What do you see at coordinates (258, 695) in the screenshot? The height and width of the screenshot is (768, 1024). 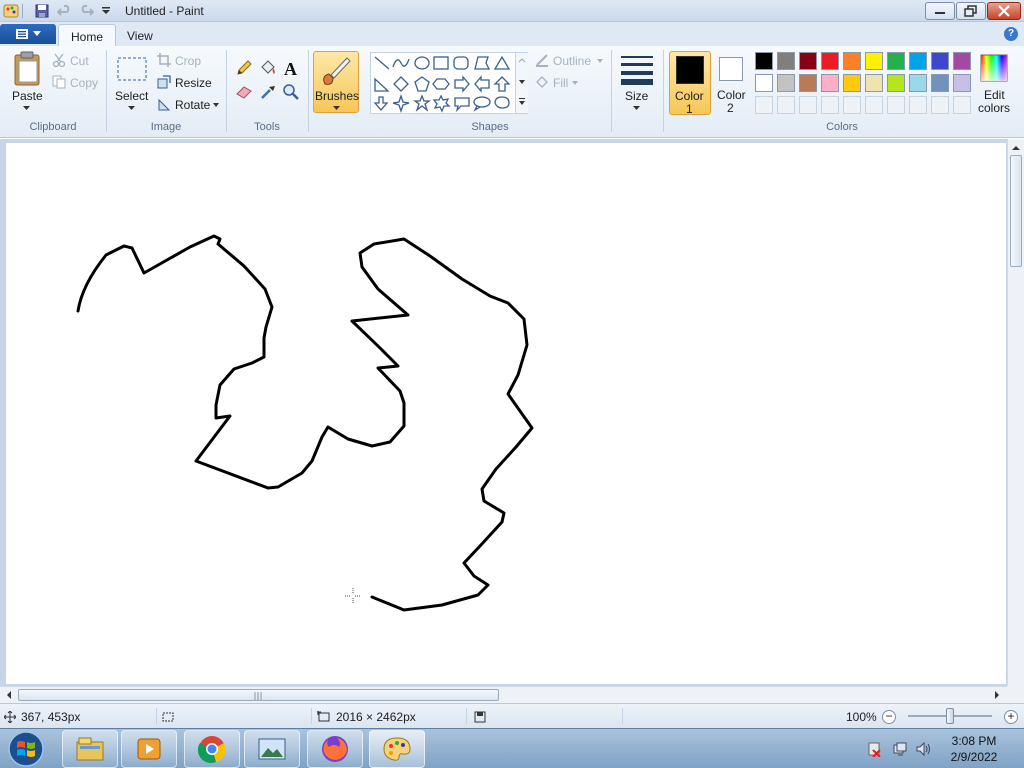 I see `horizontal-scroll-thumb` at bounding box center [258, 695].